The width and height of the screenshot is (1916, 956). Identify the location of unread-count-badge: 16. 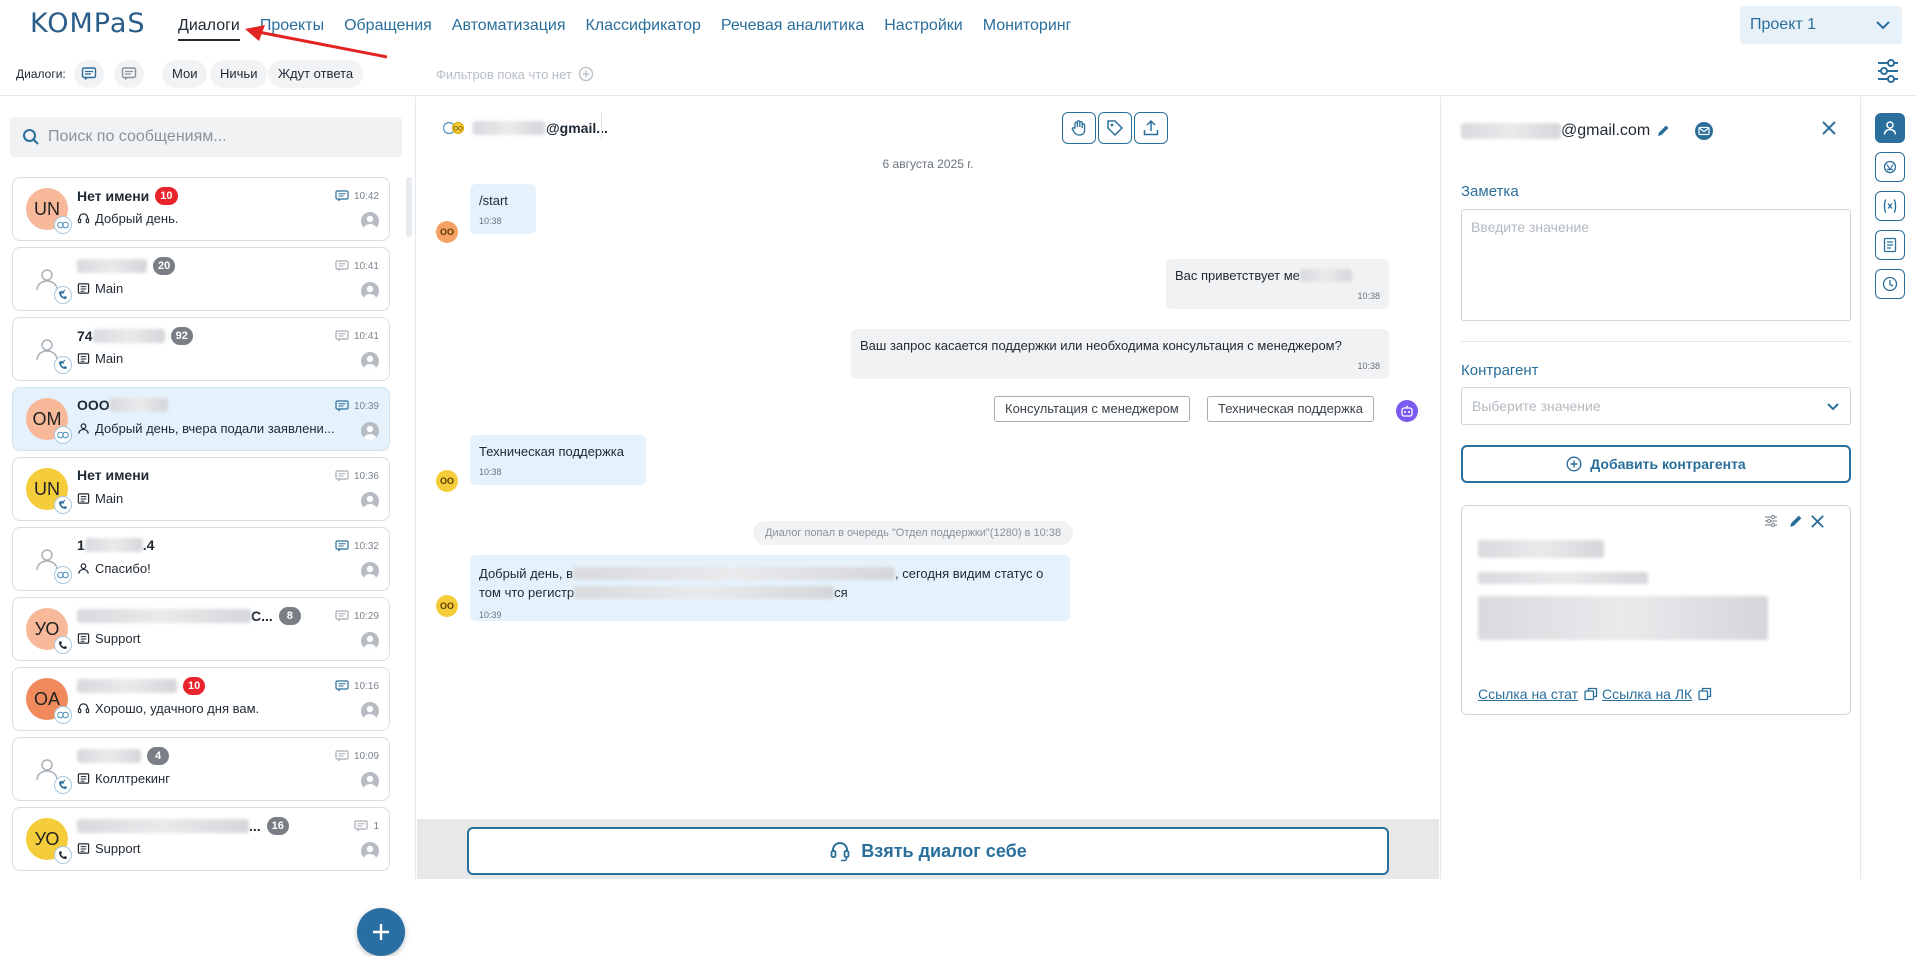
(277, 826).